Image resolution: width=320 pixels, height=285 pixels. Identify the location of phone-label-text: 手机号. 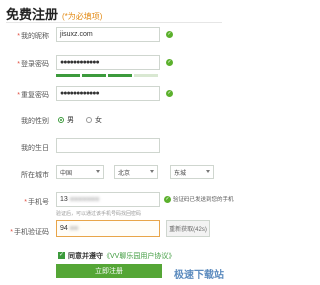
(38, 202).